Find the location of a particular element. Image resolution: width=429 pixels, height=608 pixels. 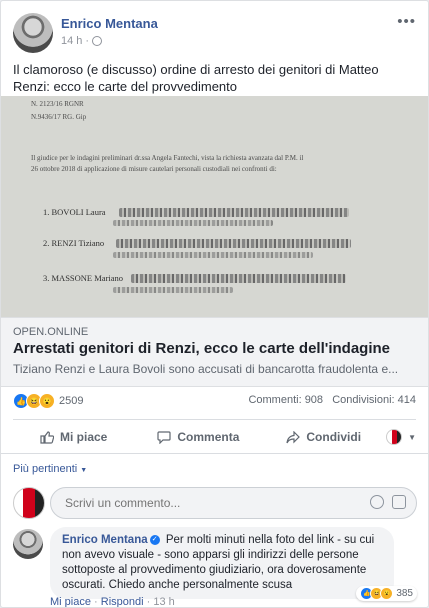

reactions-count: 2509 is located at coordinates (71, 401).